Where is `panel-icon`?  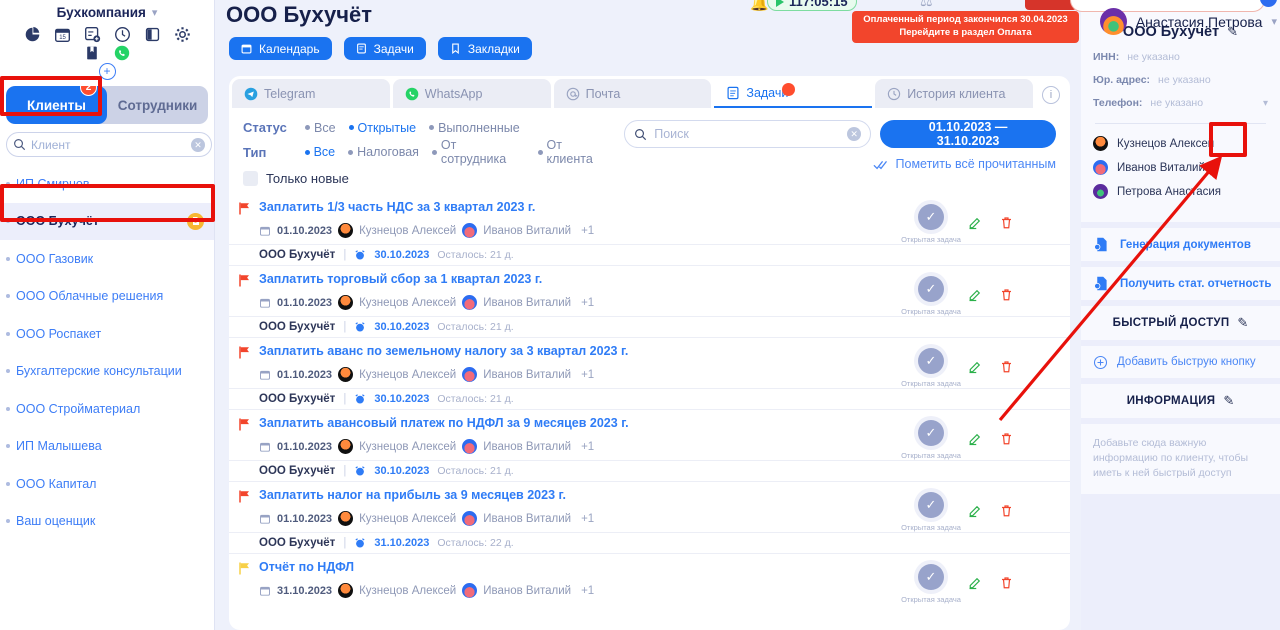 panel-icon is located at coordinates (152, 34).